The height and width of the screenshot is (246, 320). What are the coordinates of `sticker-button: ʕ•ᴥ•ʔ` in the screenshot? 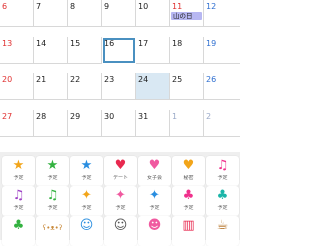 It's located at (52, 231).